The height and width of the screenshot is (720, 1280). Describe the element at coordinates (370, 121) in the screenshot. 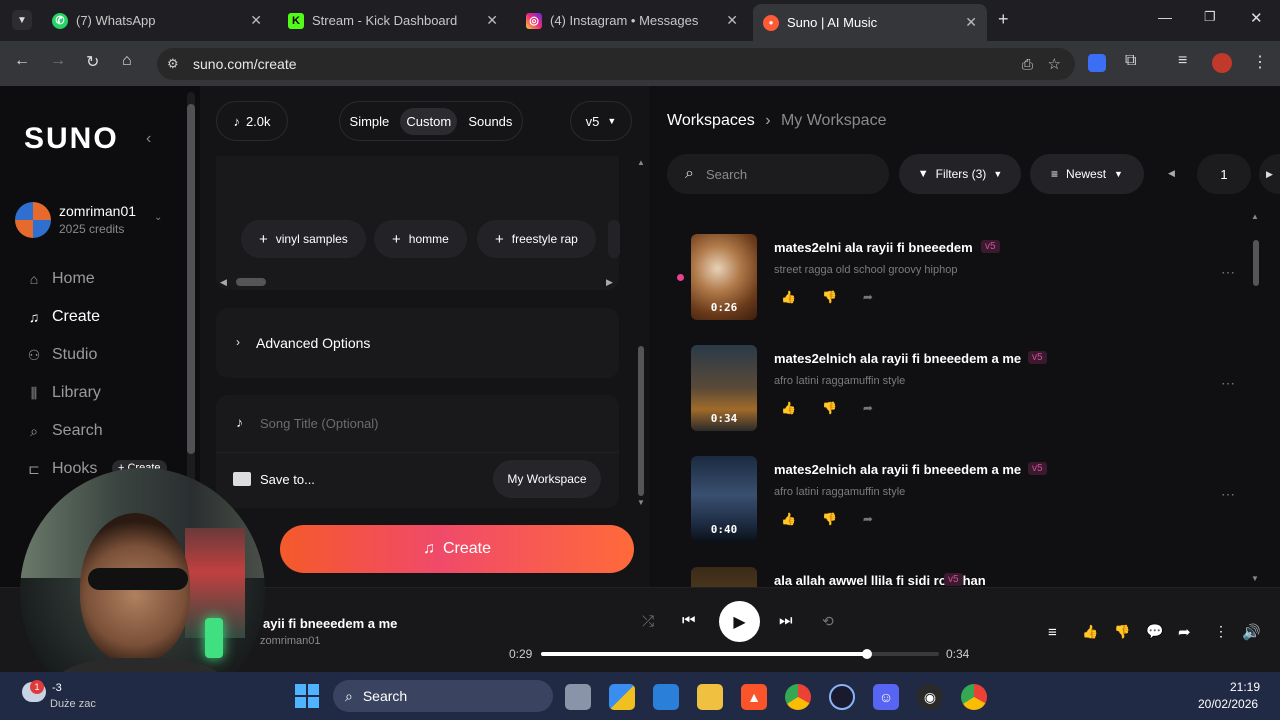

I see `tab-simple: Simple` at that location.